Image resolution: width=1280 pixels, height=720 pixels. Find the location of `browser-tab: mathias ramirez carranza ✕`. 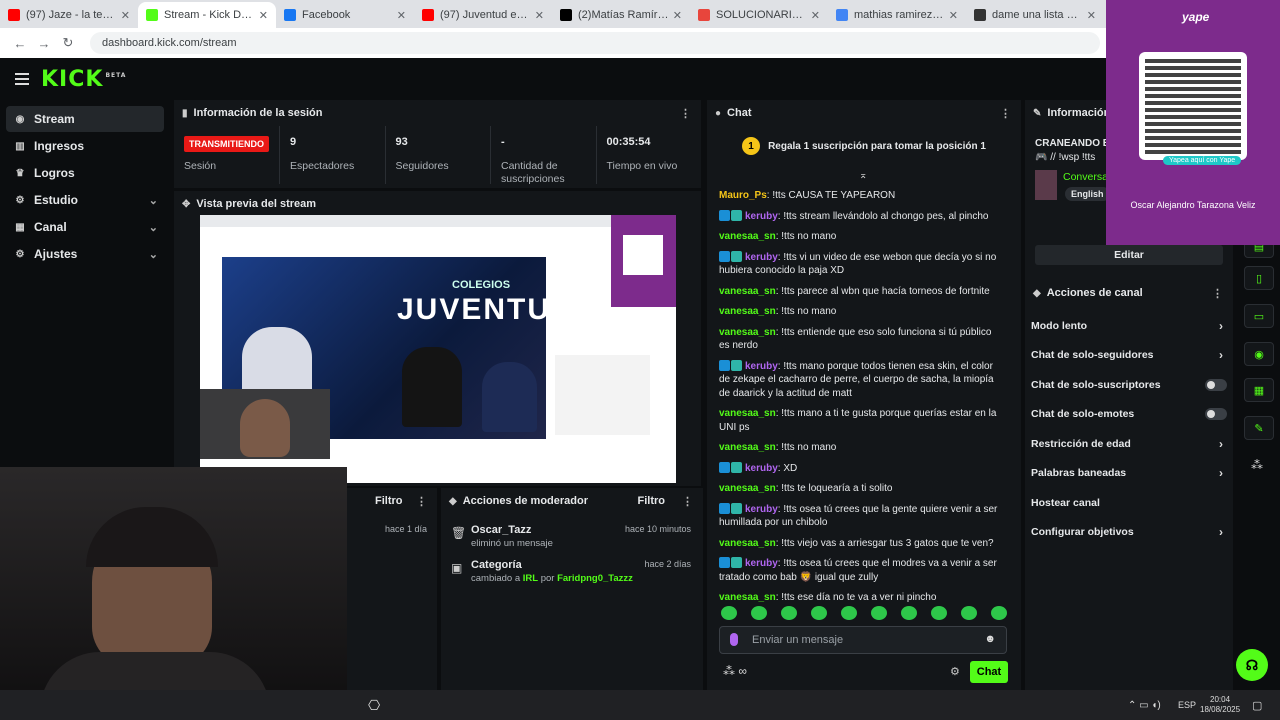

browser-tab: mathias ramirez carranza ✕ is located at coordinates (897, 15).